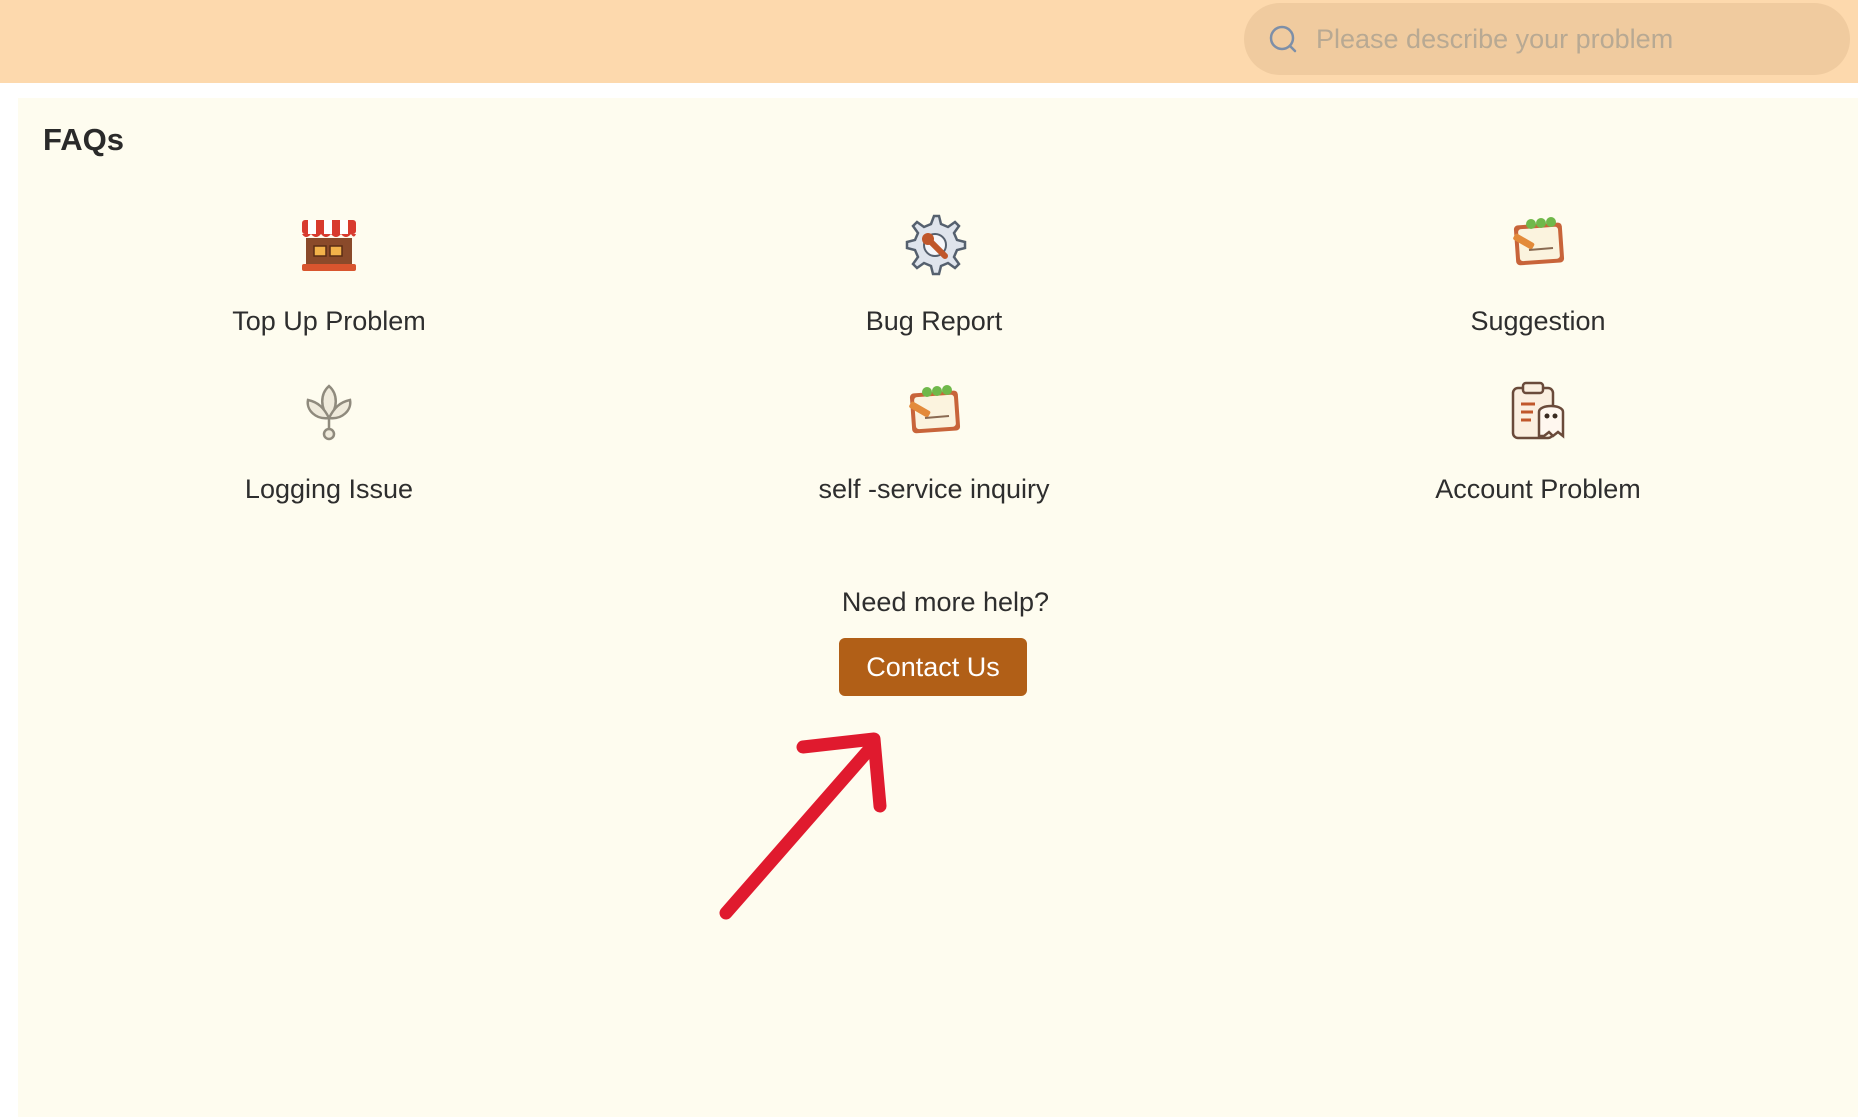 This screenshot has width=1858, height=1117. Describe the element at coordinates (929, 41) in the screenshot. I see `top-header-bar` at that location.